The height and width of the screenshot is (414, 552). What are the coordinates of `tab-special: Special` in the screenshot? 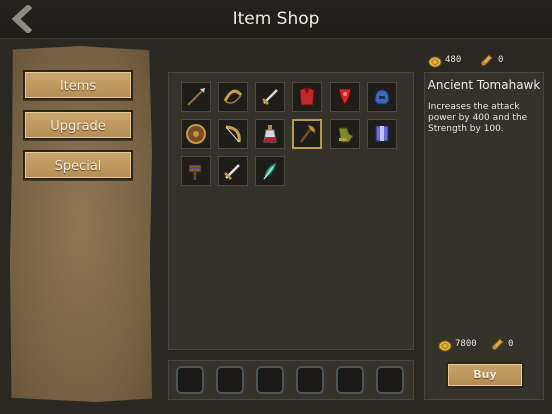 It's located at (78, 165).